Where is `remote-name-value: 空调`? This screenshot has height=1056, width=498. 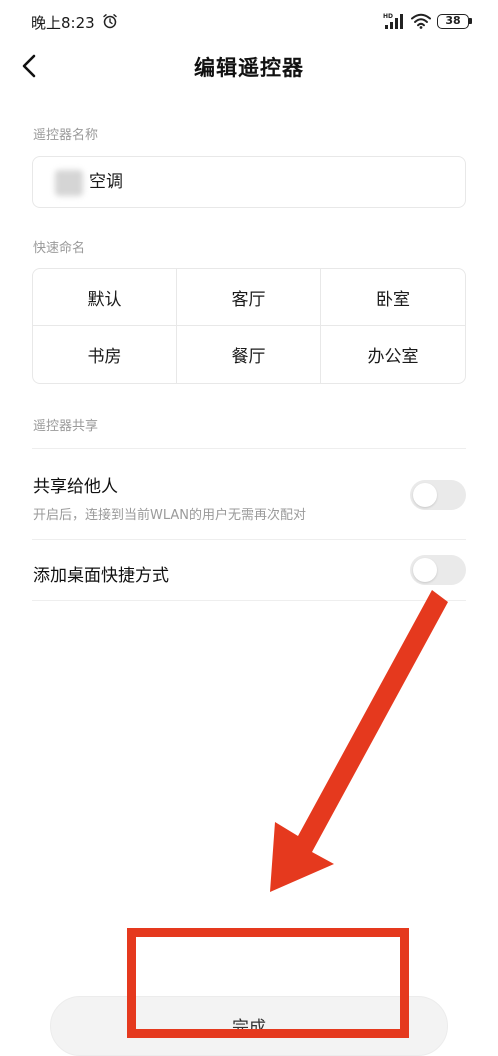
remote-name-value: 空调 is located at coordinates (106, 182).